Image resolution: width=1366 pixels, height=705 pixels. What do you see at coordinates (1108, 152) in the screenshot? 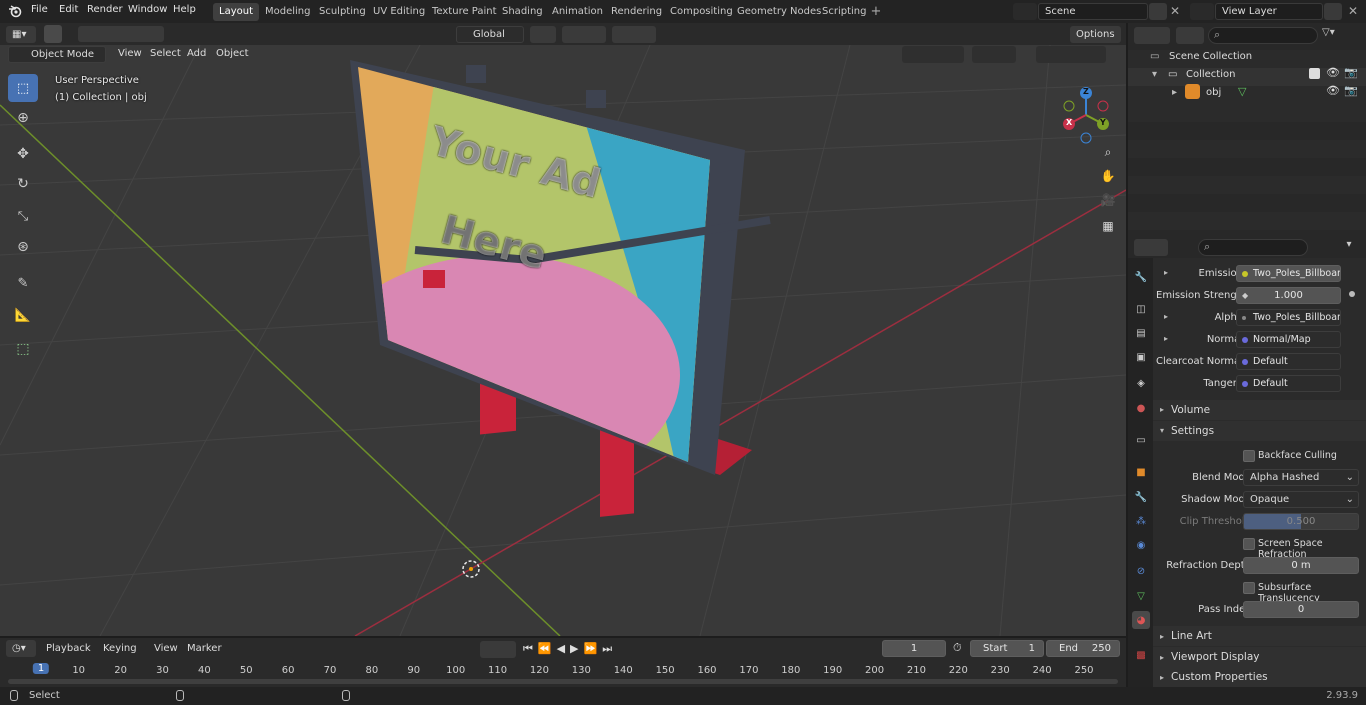
I see `zoom-icon: ⌕` at bounding box center [1108, 152].